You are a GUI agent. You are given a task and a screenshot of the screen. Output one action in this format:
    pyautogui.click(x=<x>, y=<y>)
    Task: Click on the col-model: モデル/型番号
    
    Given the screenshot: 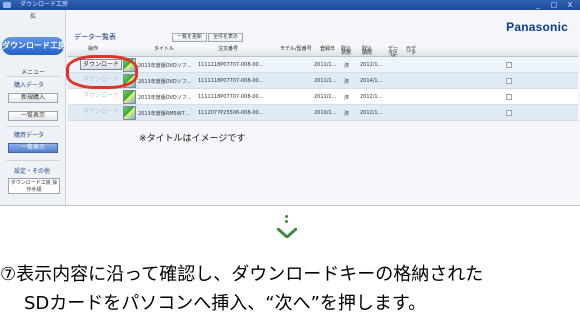 What is the action you would take?
    pyautogui.click(x=296, y=49)
    